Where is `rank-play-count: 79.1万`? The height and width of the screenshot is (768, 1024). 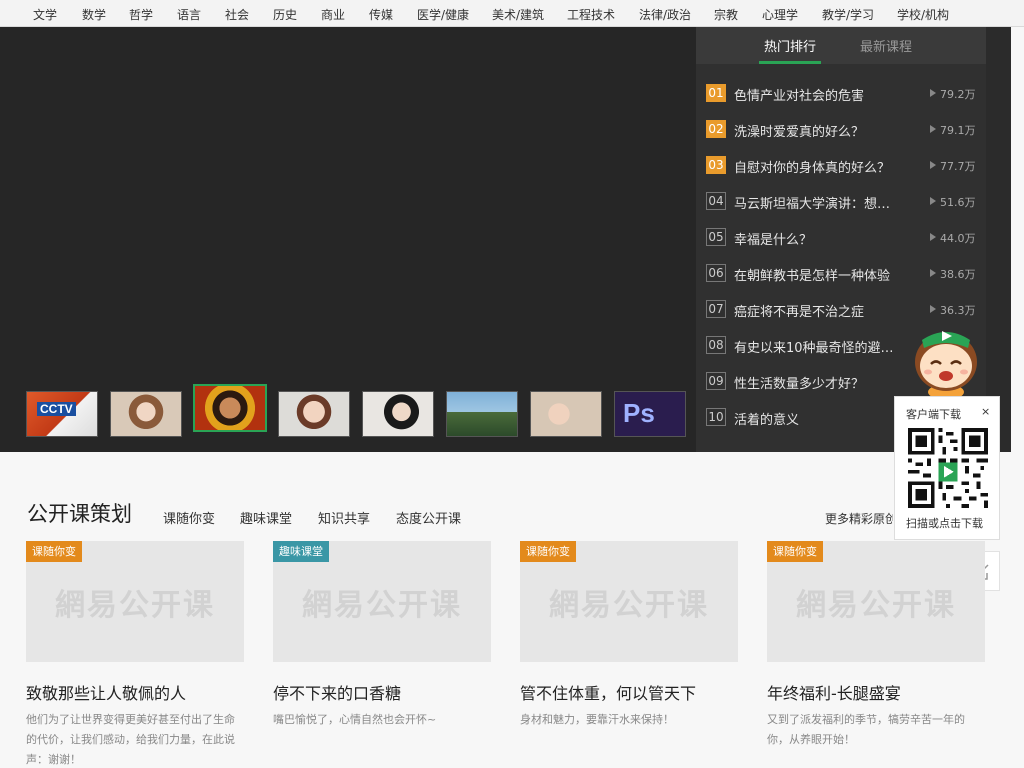
rank-play-count: 79.1万 is located at coordinates (958, 130).